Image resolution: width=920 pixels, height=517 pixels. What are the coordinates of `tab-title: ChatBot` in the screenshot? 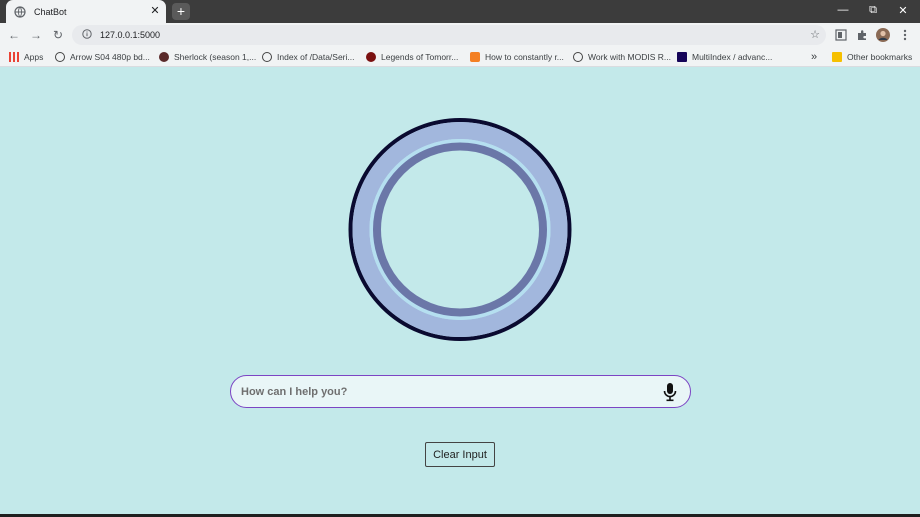 It's located at (50, 11).